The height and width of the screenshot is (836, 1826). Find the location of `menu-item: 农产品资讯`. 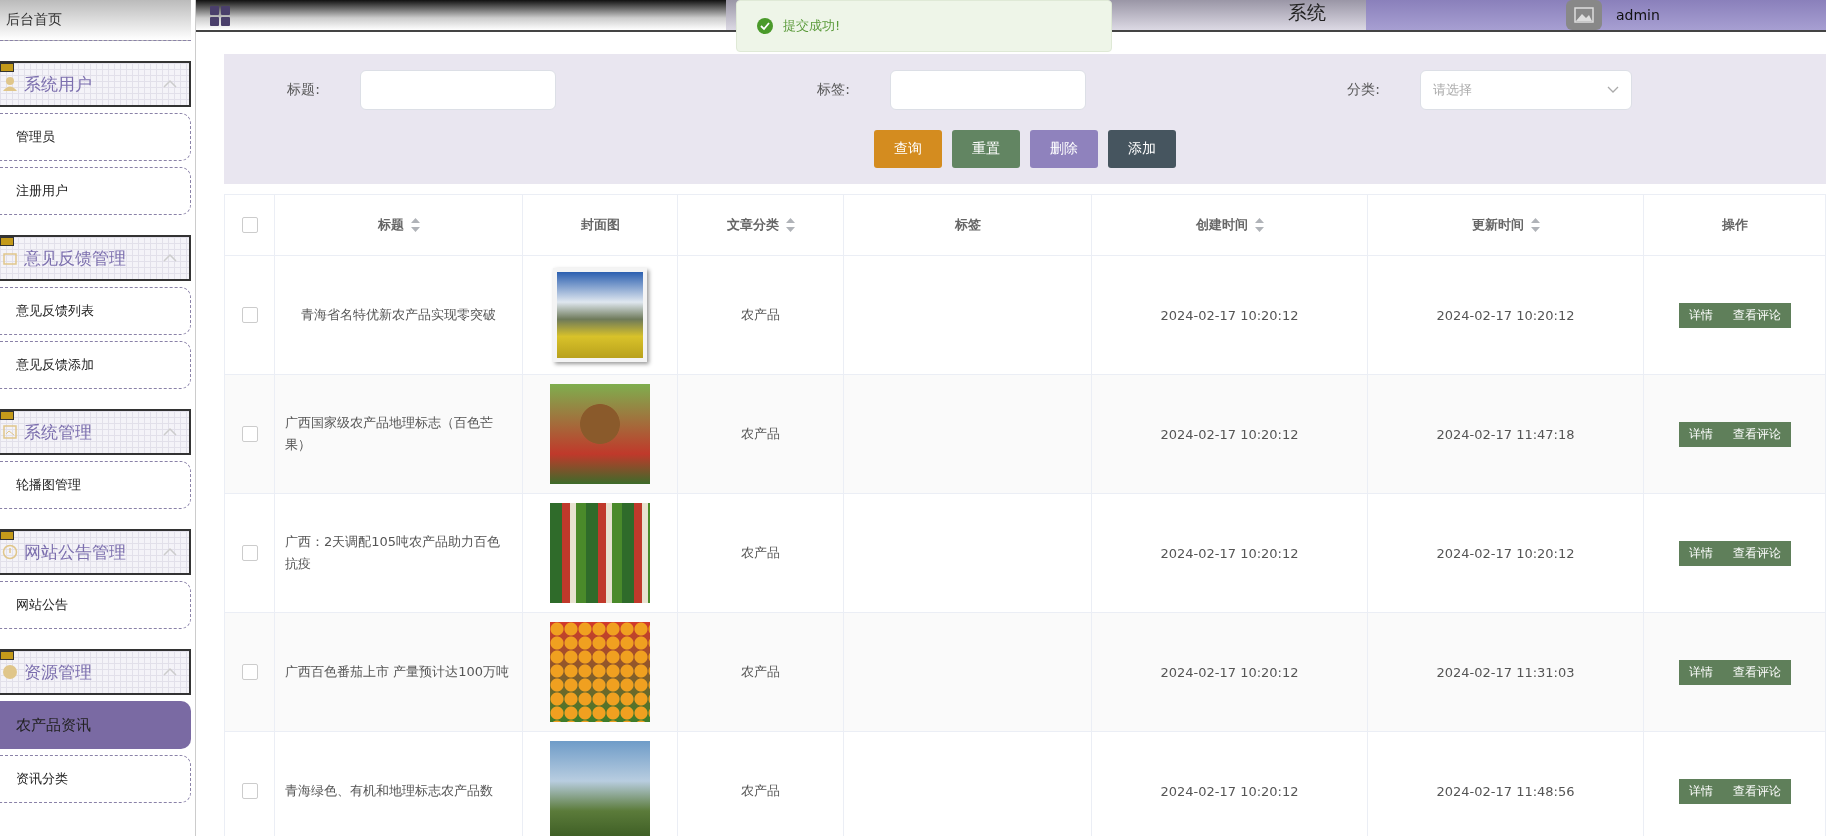

menu-item: 农产品资讯 is located at coordinates (95, 725).